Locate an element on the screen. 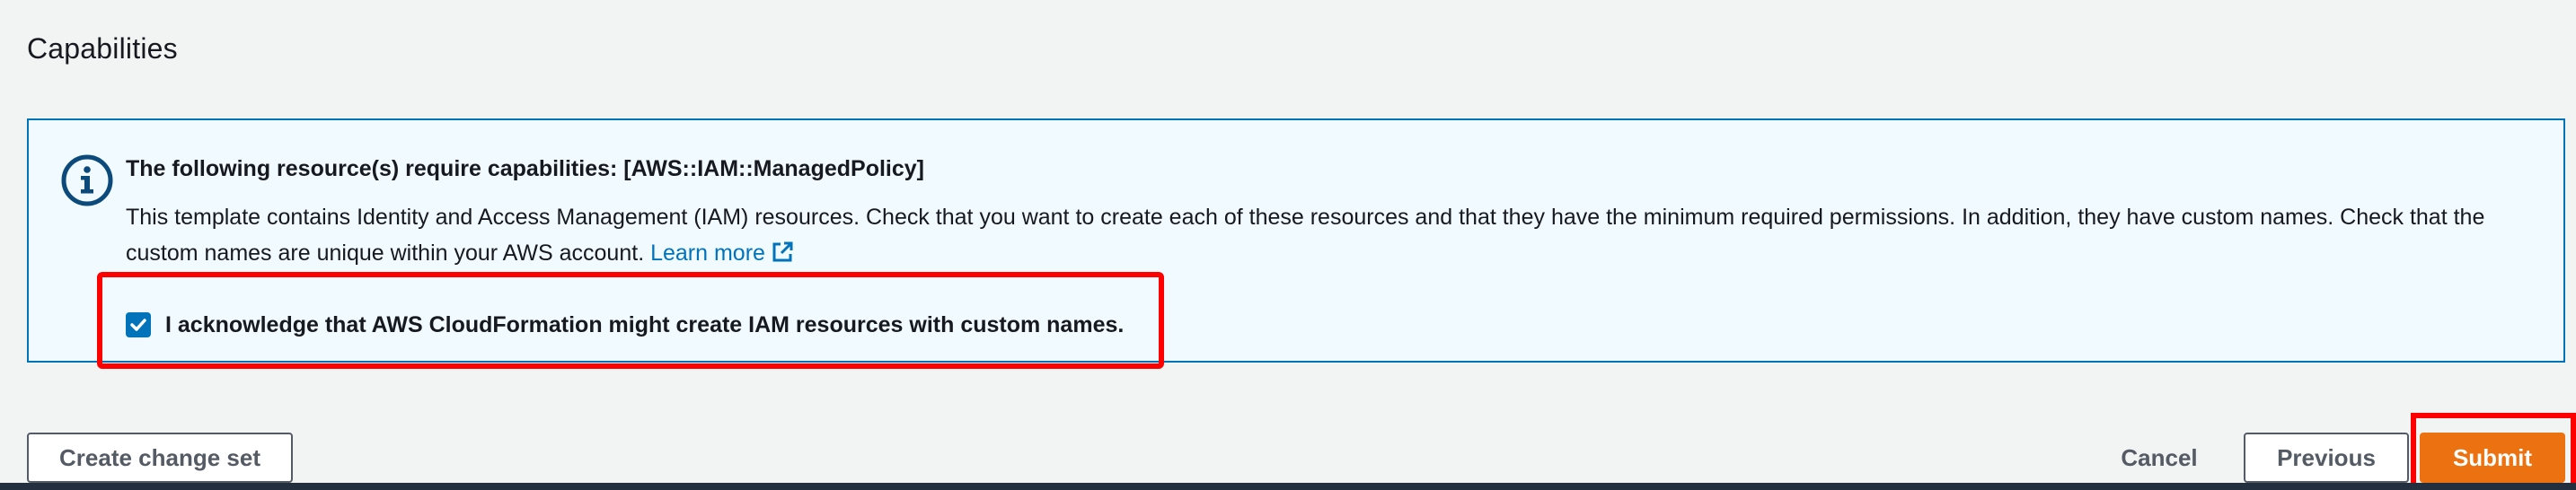  checkmark-icon is located at coordinates (138, 325).